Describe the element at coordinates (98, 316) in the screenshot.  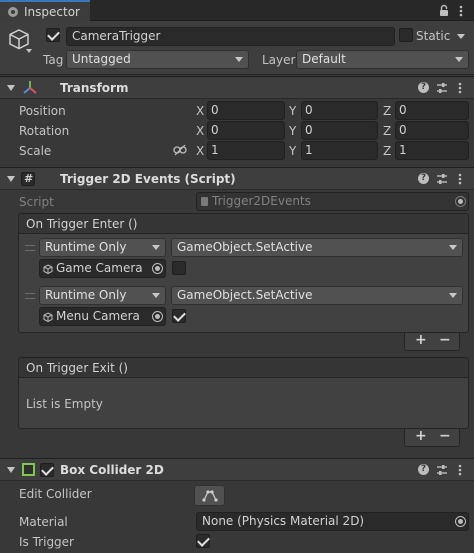
I see `entry-2-target: Menu Camera` at that location.